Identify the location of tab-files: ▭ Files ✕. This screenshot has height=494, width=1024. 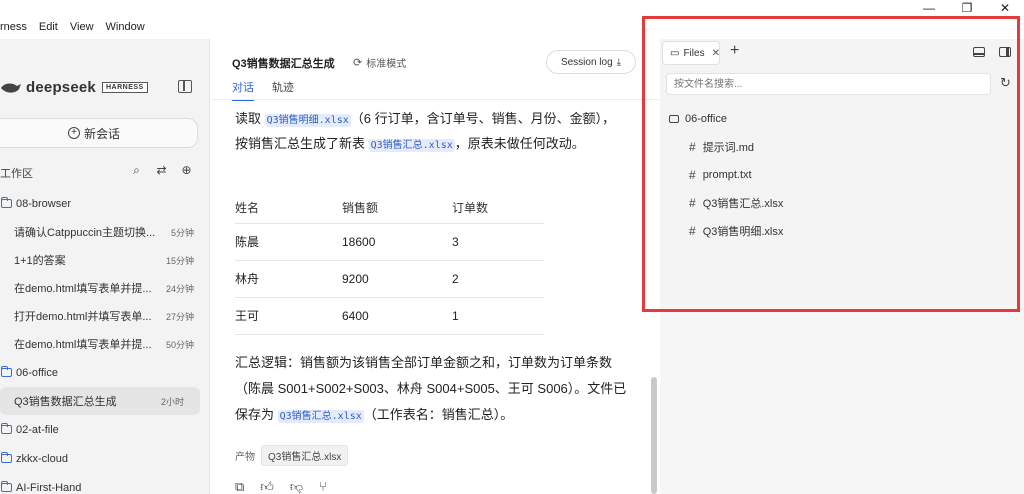
(691, 53).